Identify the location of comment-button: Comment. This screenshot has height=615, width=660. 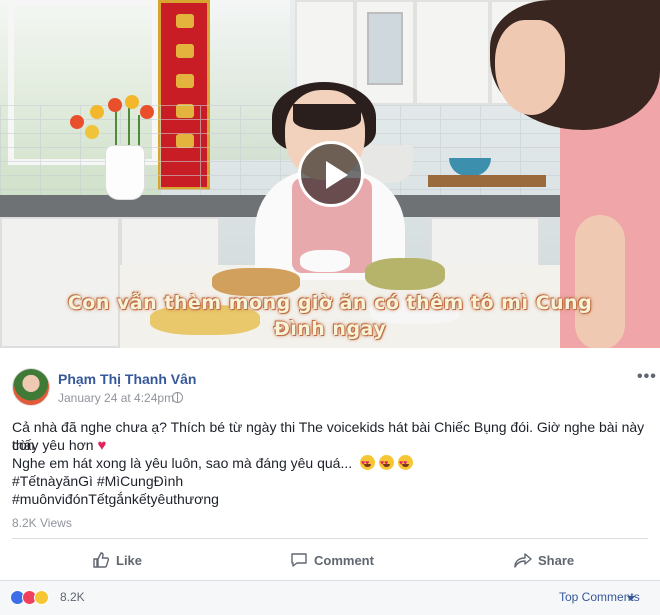
(332, 560).